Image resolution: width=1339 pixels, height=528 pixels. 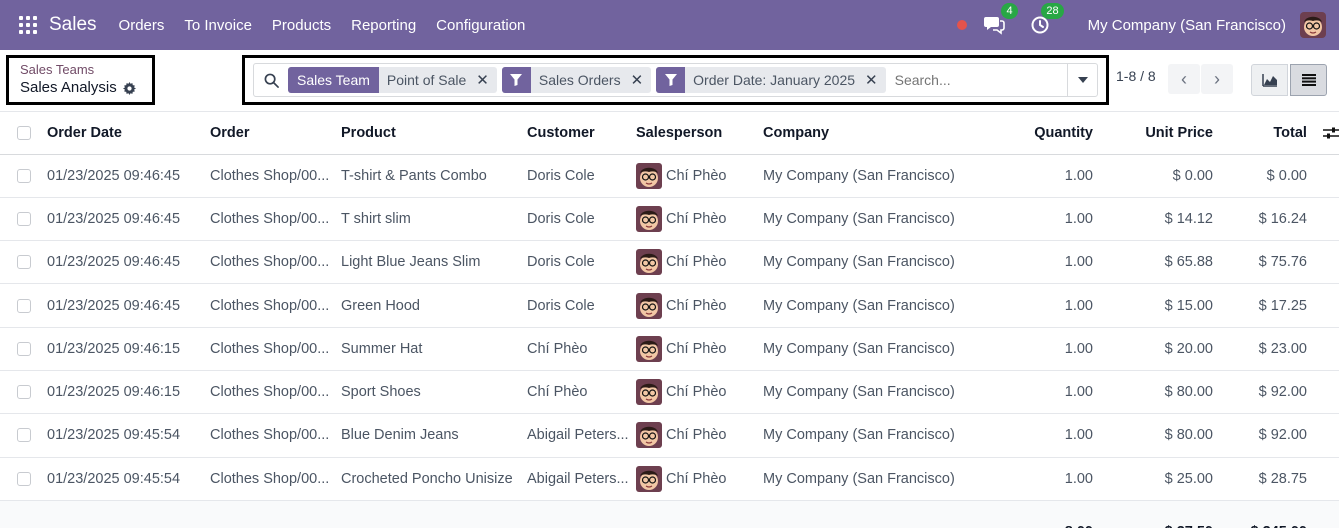 What do you see at coordinates (1082, 80) in the screenshot?
I see `search-options-toggle` at bounding box center [1082, 80].